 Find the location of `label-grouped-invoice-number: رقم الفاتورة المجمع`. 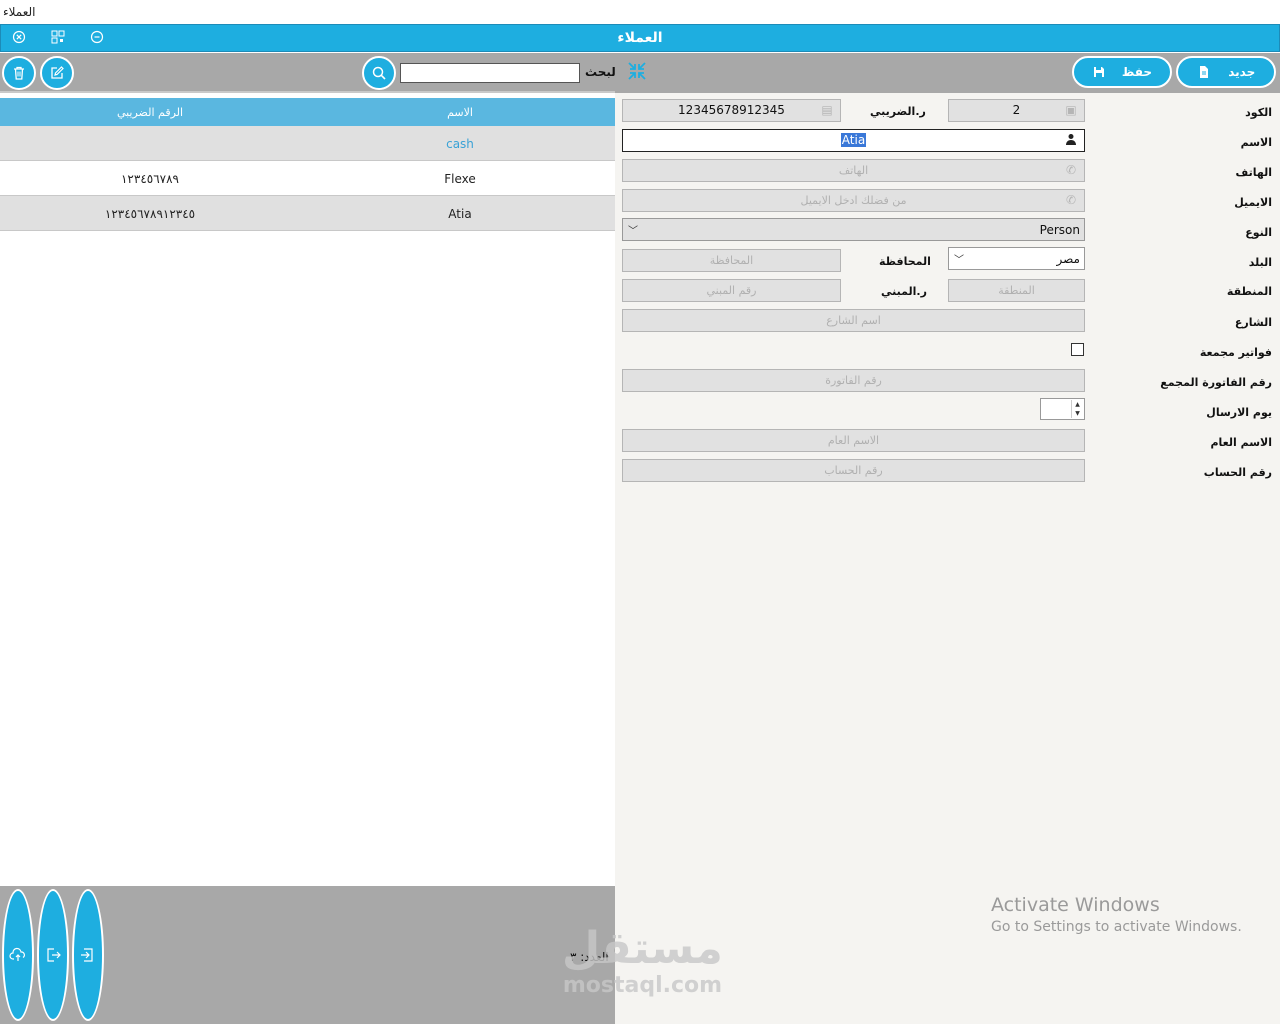

label-grouped-invoice-number: رقم الفاتورة المجمع is located at coordinates (1216, 382).